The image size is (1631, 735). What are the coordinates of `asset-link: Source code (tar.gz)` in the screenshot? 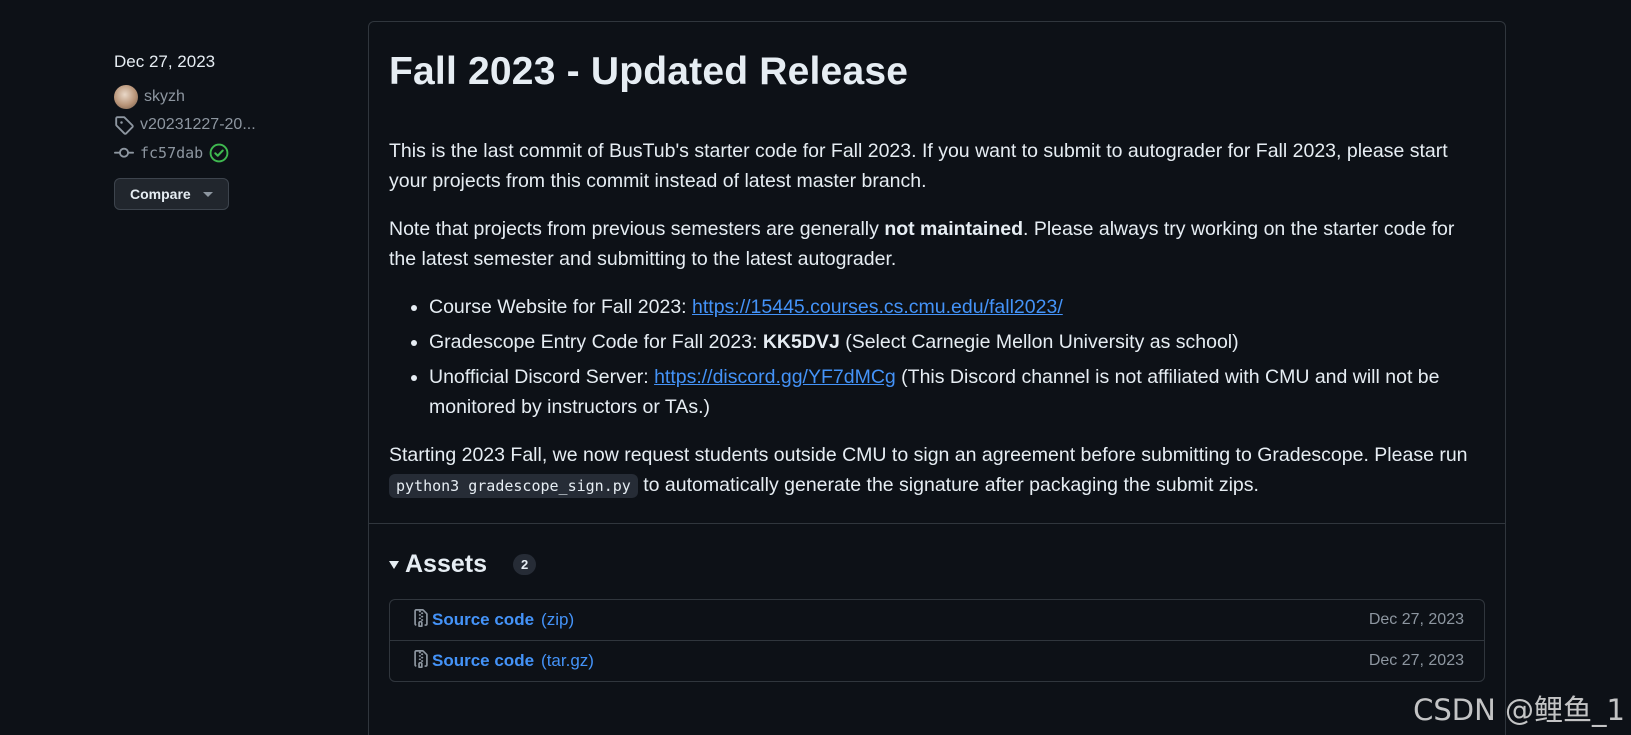 It's located at (503, 661).